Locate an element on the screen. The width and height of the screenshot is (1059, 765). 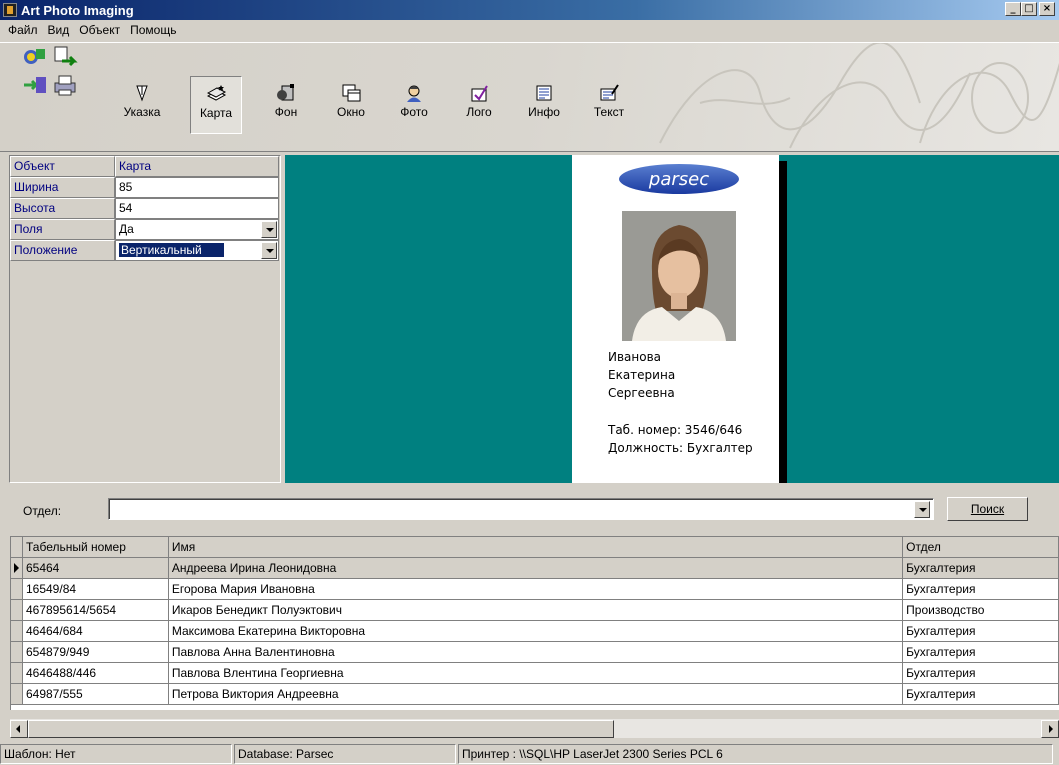
tool-photo-label: Фото is located at coordinates (414, 112).